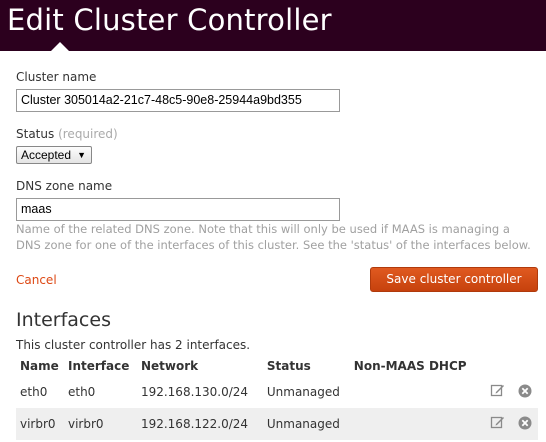 The image size is (546, 442). I want to click on page-header: Edit Cluster Controller, so click(273, 25).